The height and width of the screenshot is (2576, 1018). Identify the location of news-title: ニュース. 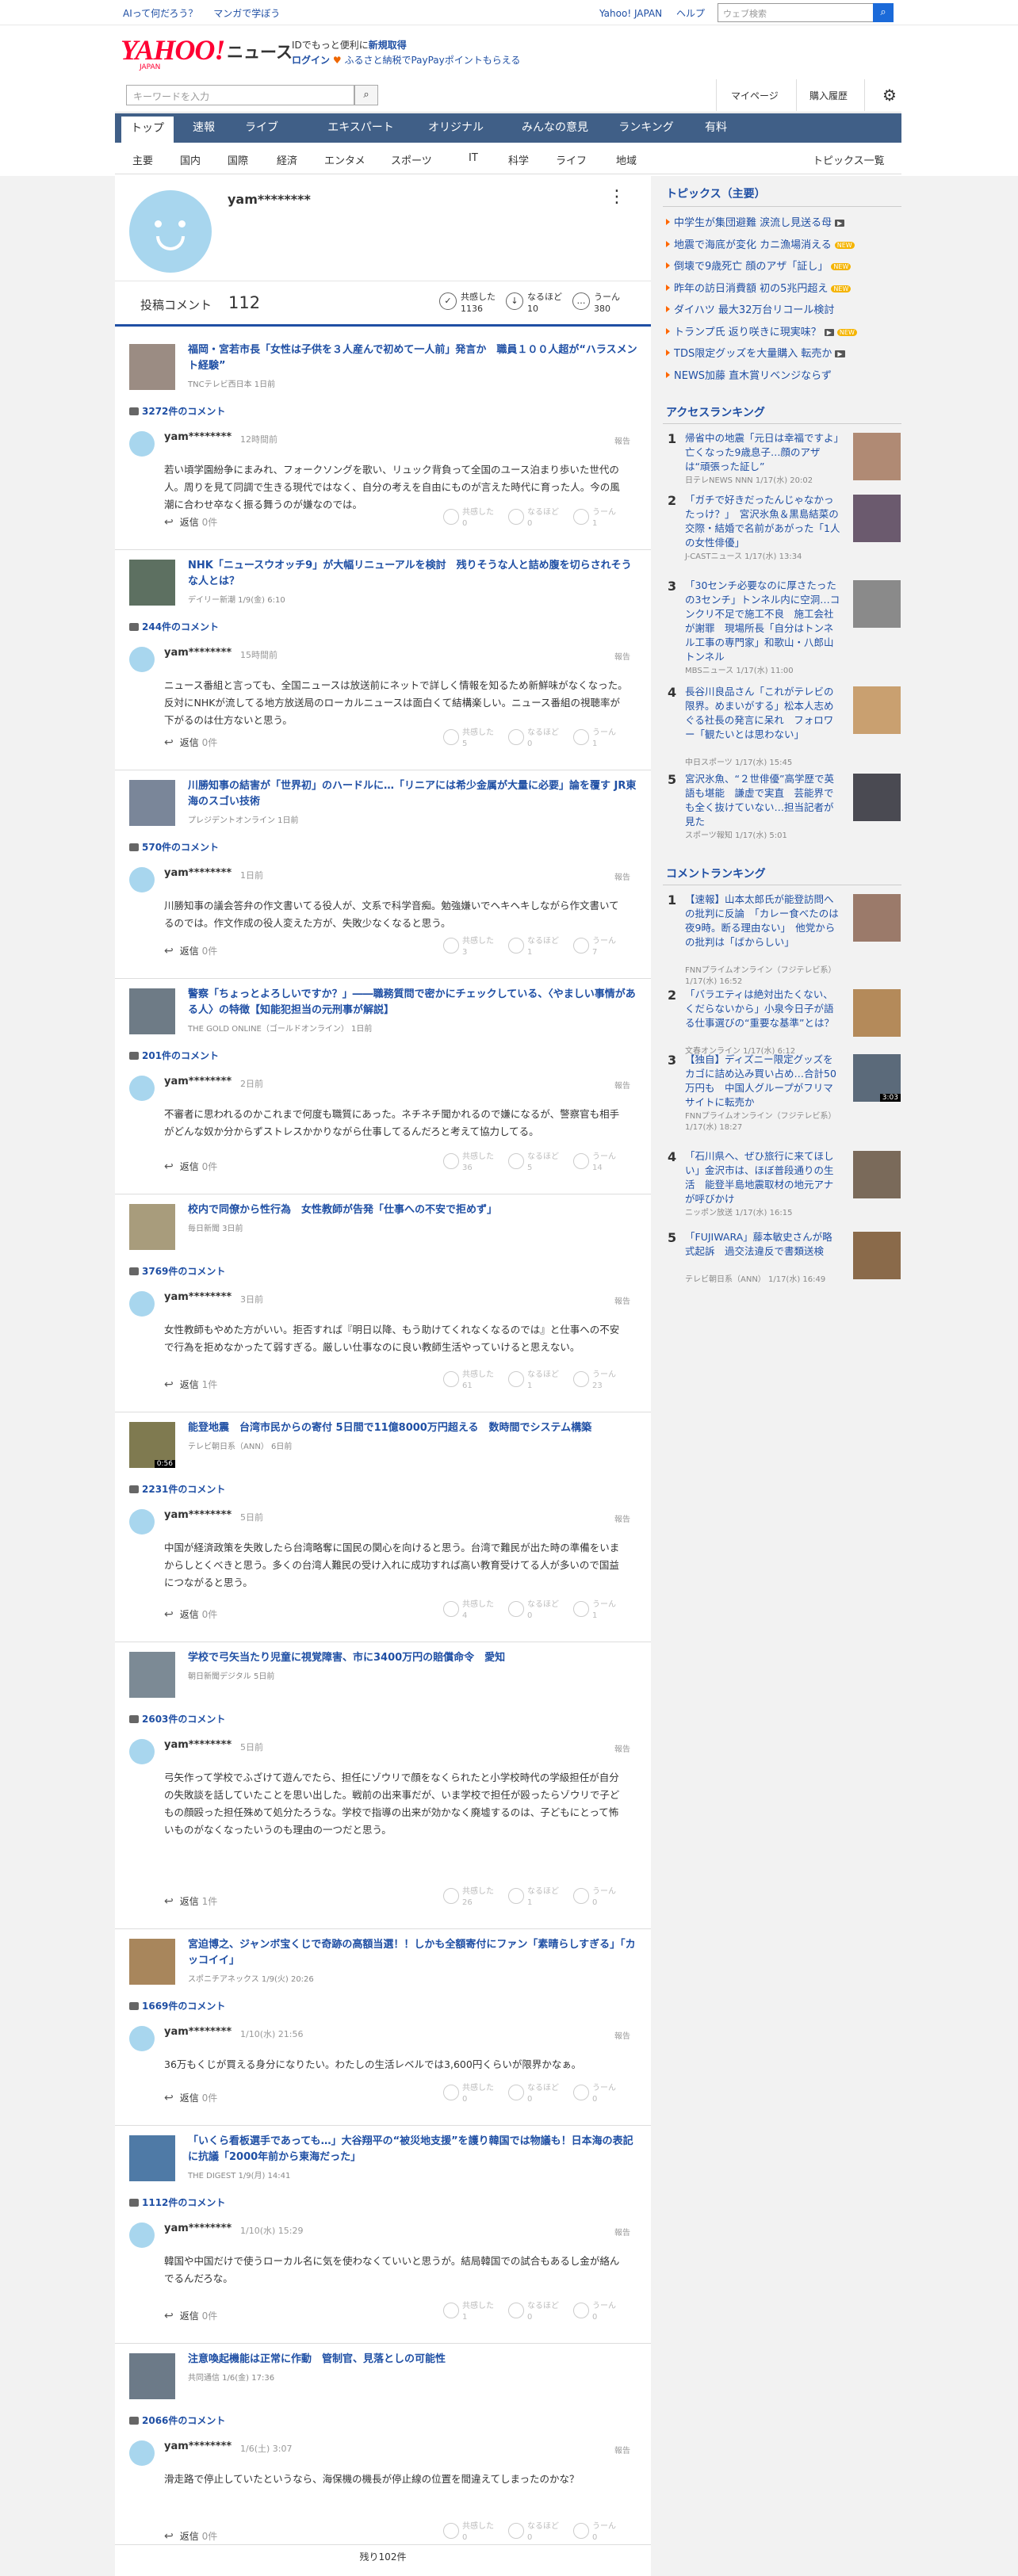
(260, 51).